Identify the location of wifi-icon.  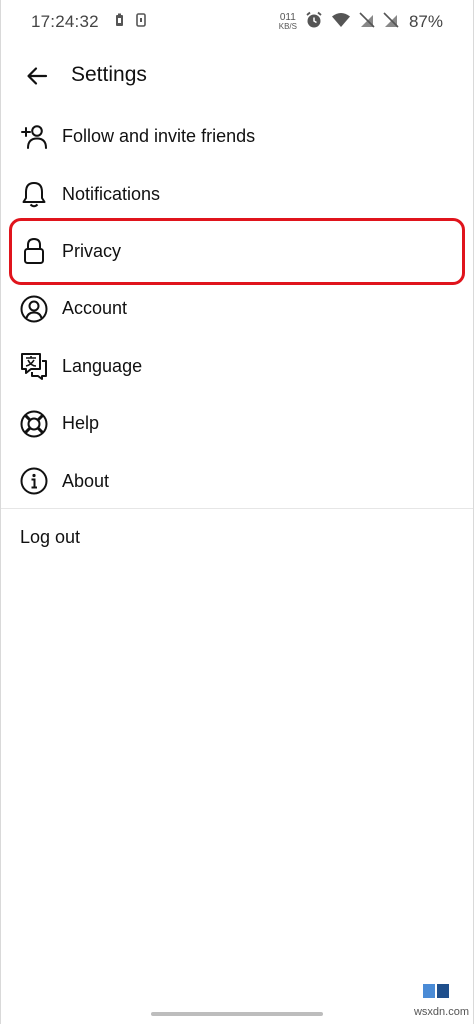
(341, 22).